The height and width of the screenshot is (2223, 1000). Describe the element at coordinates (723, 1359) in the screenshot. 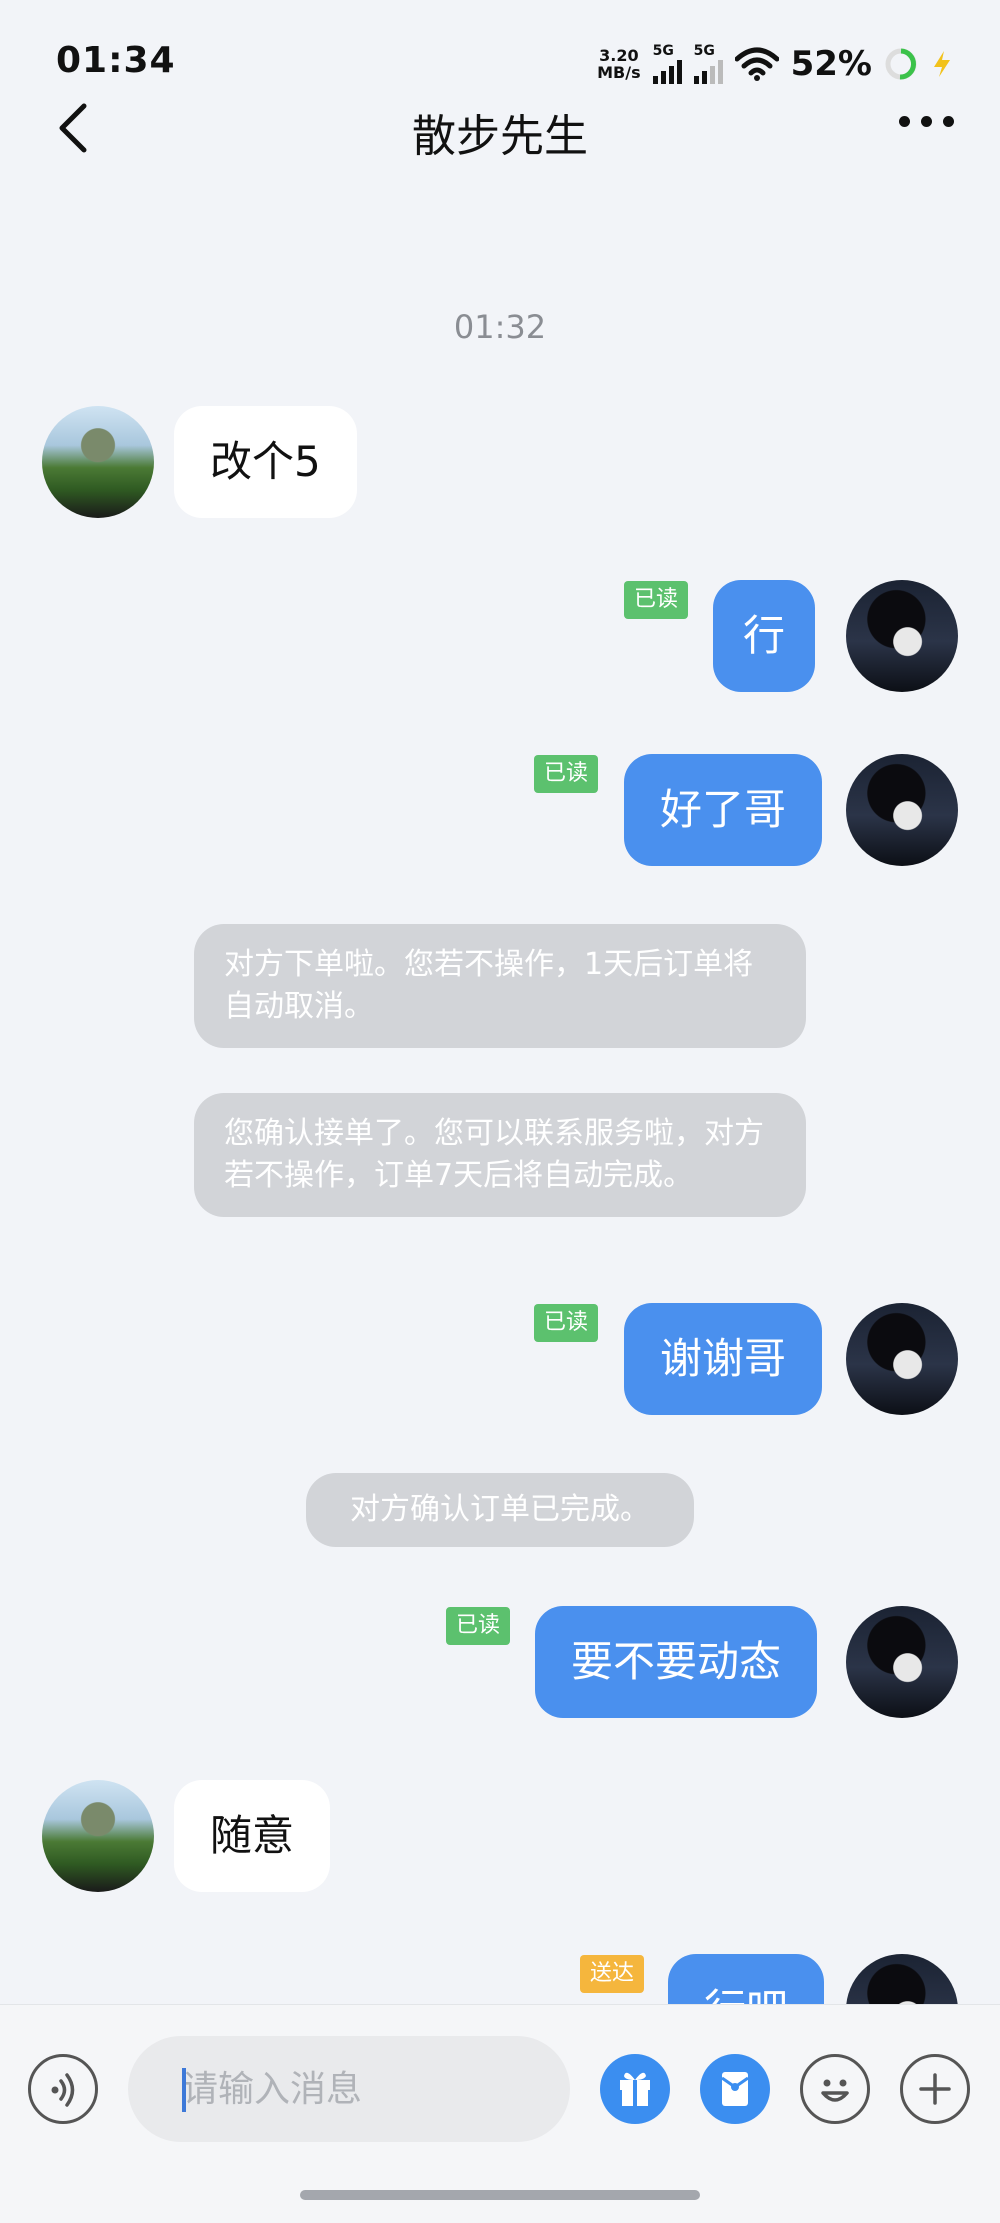

I see `outgoing-message-bubble: 谢谢哥` at that location.